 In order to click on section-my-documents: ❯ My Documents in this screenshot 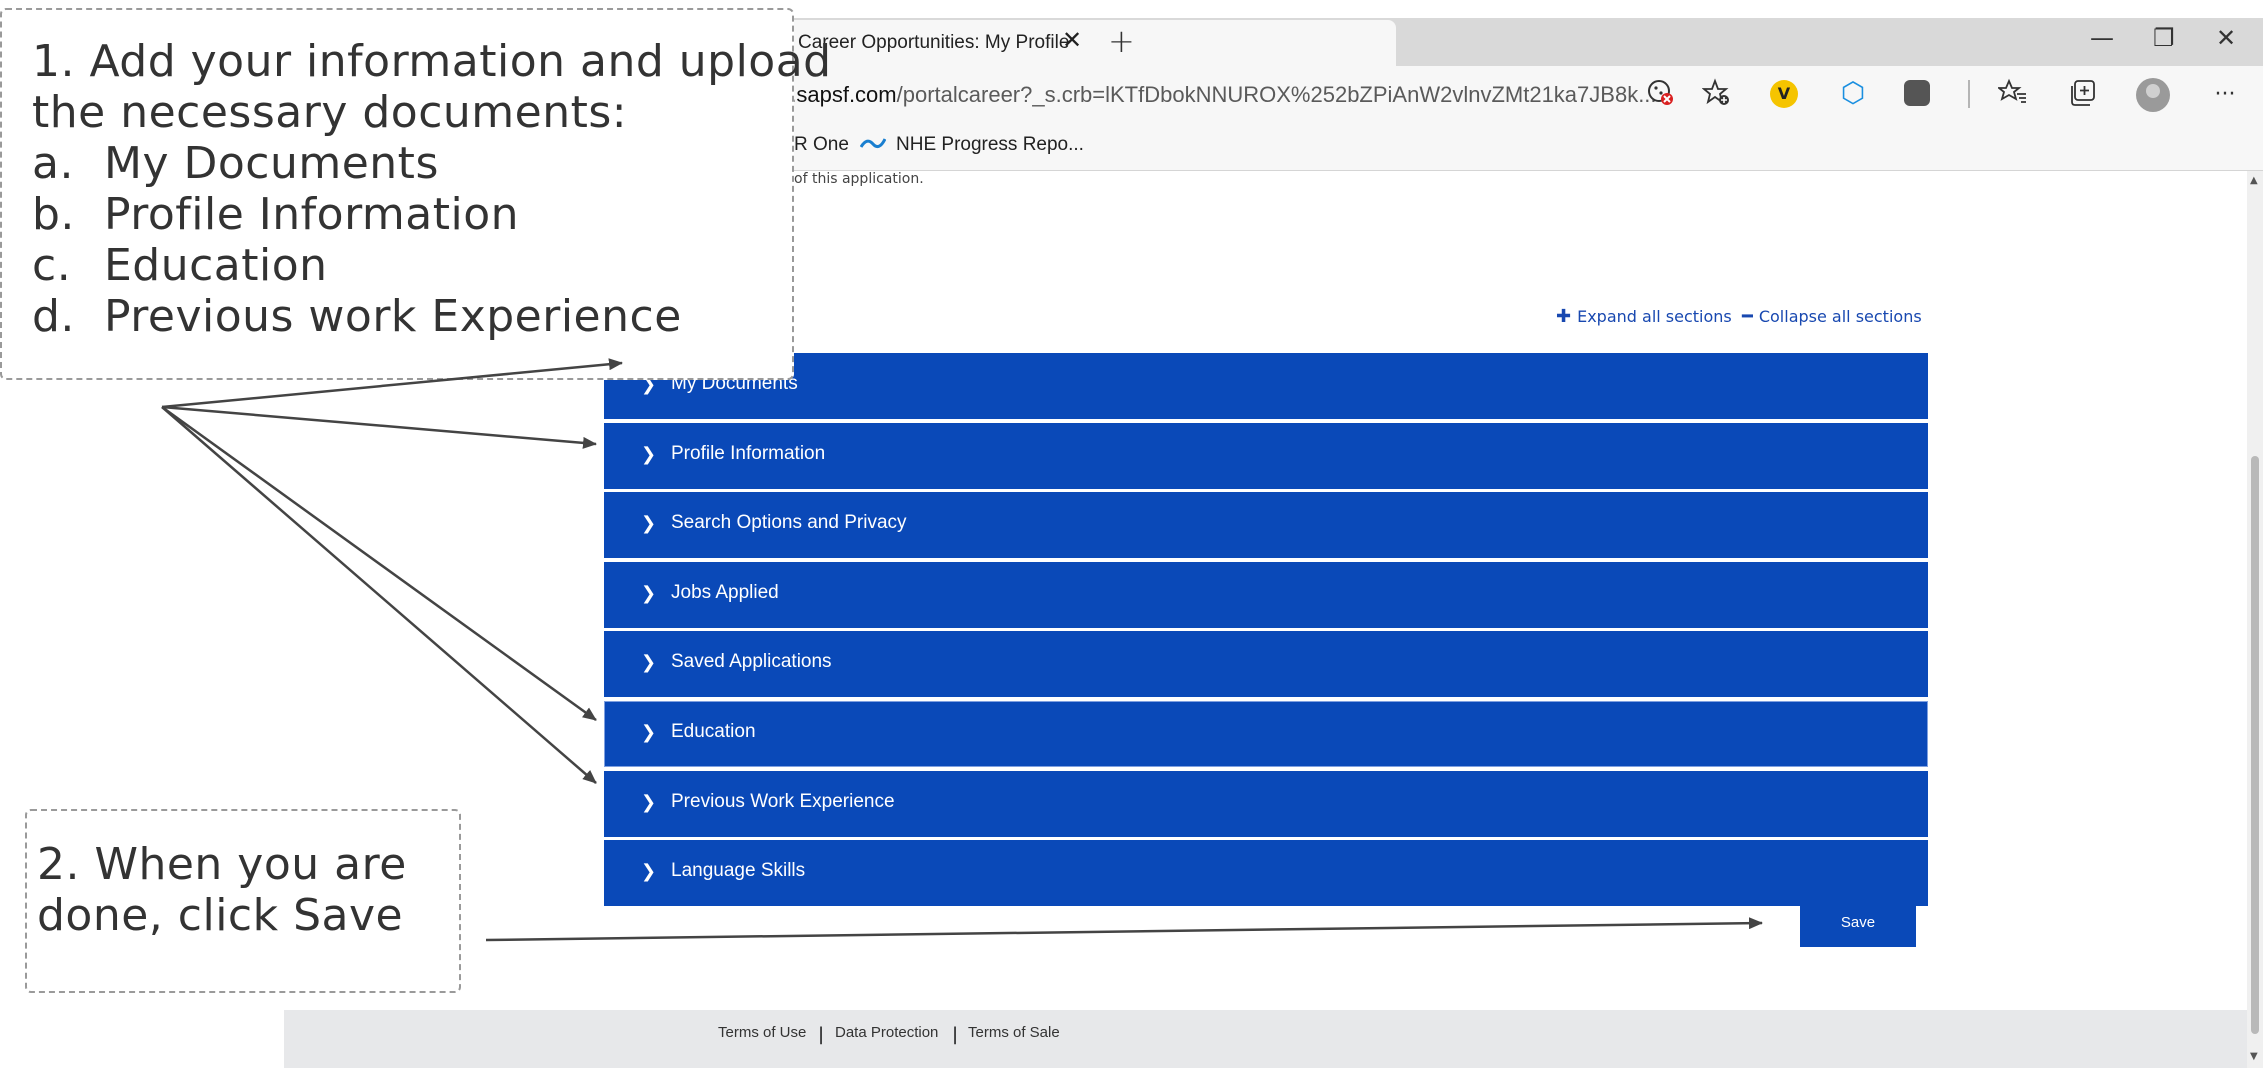, I will do `click(1266, 386)`.